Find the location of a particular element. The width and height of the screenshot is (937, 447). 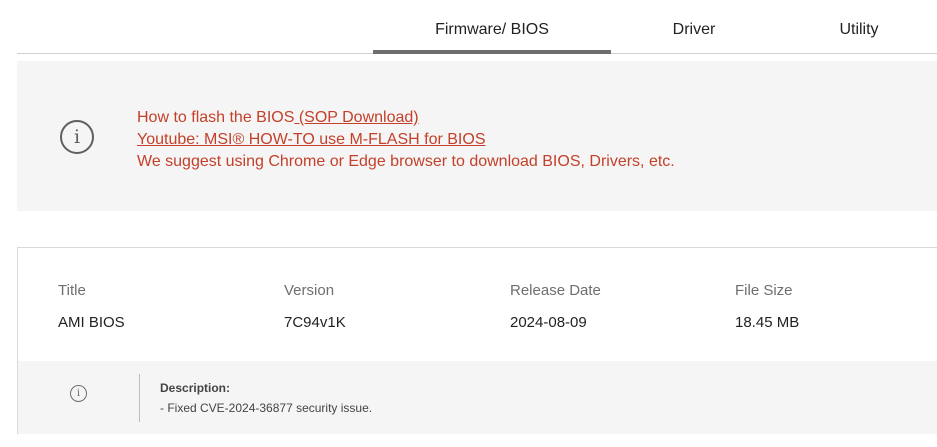

tab-utility: Utility is located at coordinates (859, 30).